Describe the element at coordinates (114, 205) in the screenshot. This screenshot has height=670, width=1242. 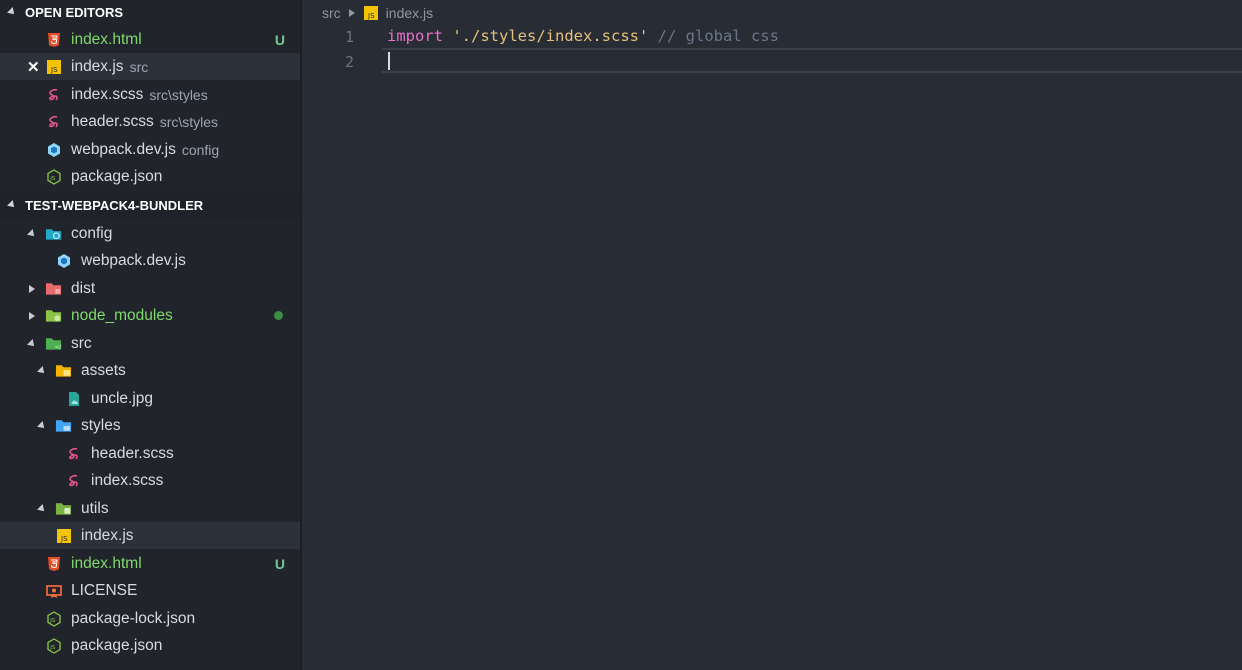
I see `project-title: TEST-WEBPACK4-BUNDLER` at that location.